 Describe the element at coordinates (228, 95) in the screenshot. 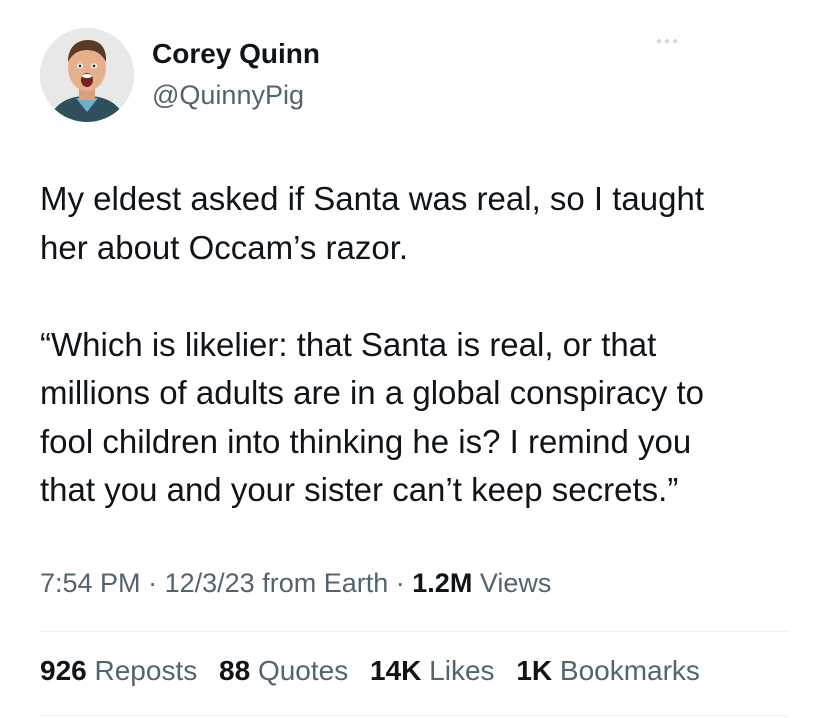

I see `author-handle: @QuinnyPig` at that location.